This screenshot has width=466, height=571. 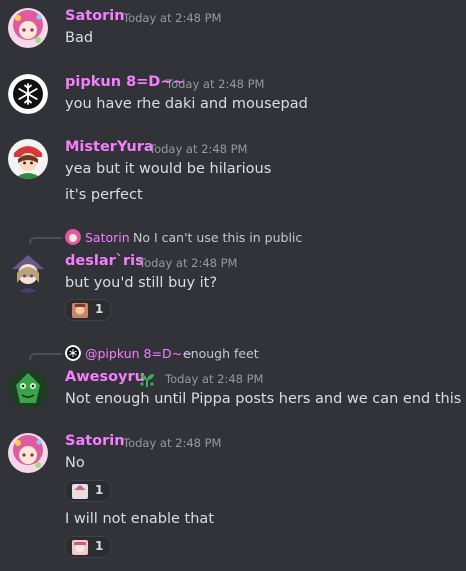 What do you see at coordinates (147, 379) in the screenshot?
I see `sprout-icon` at bounding box center [147, 379].